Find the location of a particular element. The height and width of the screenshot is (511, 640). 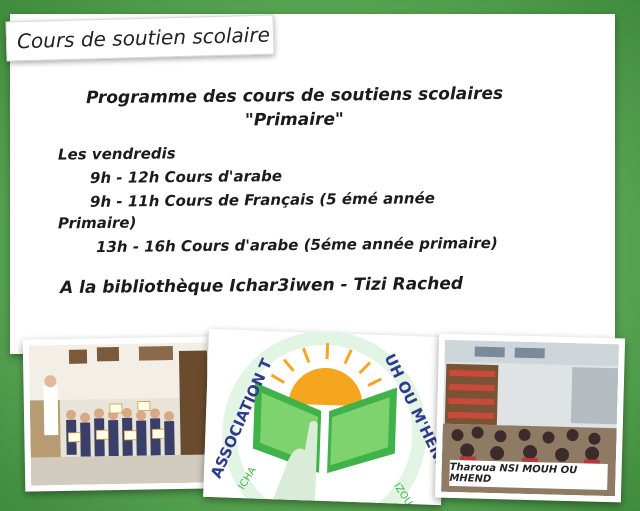

program-subtitle: "Primaire" is located at coordinates (294, 120).